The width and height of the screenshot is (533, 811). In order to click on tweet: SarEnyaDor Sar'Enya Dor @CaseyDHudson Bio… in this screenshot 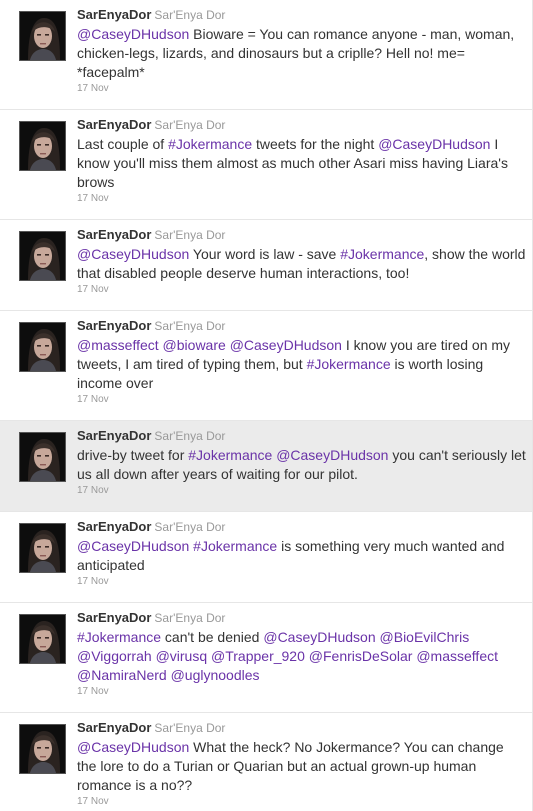, I will do `click(266, 55)`.